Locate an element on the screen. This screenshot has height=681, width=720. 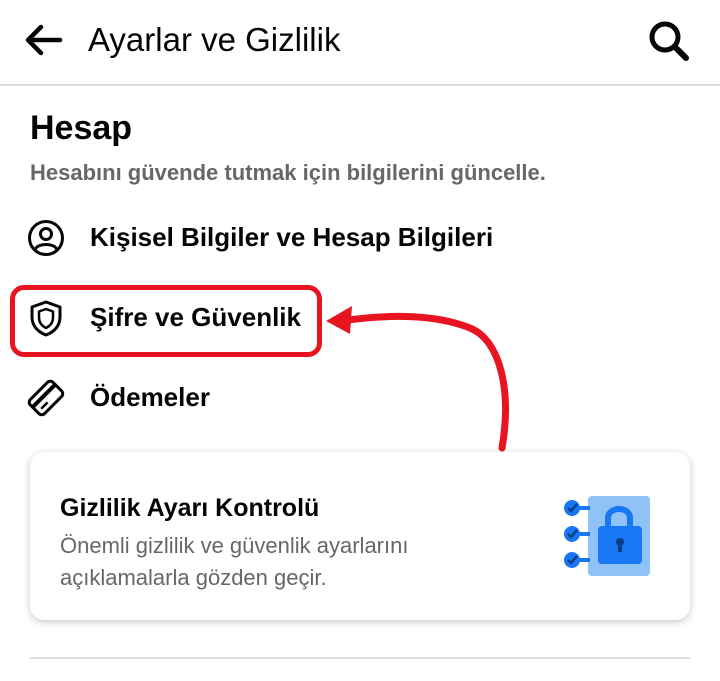
search-icon is located at coordinates (669, 41).